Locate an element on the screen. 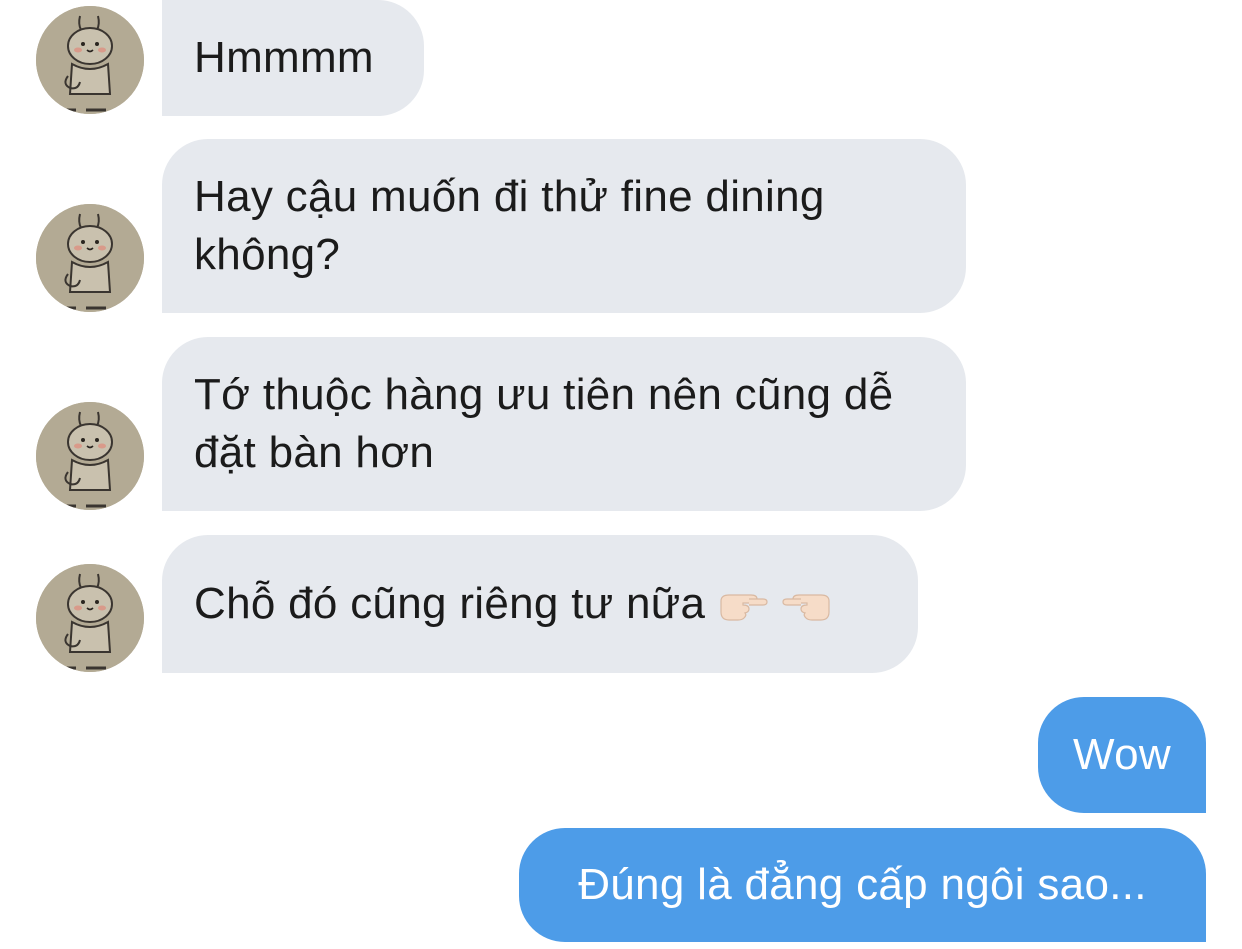  message-bubble-incoming: Hay cậu muốn đi thử fine dining không? is located at coordinates (564, 226).